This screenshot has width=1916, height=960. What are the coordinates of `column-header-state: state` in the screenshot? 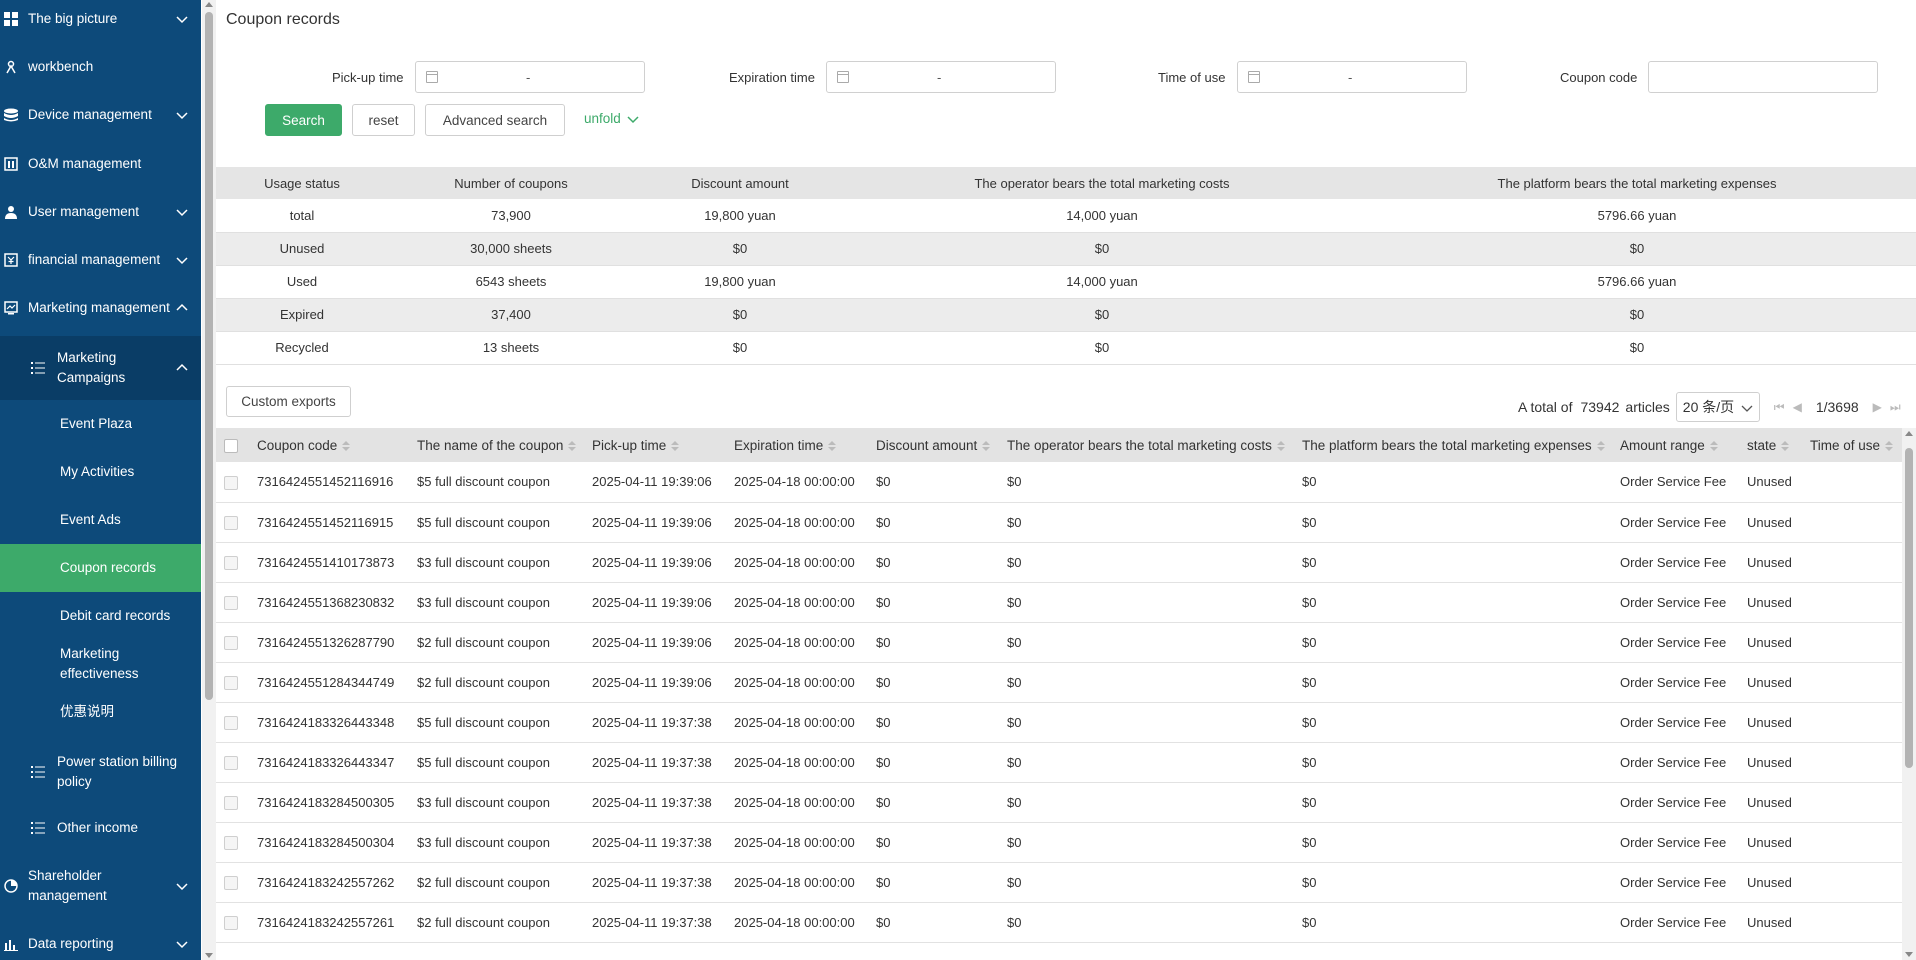 It's located at (1770, 445).